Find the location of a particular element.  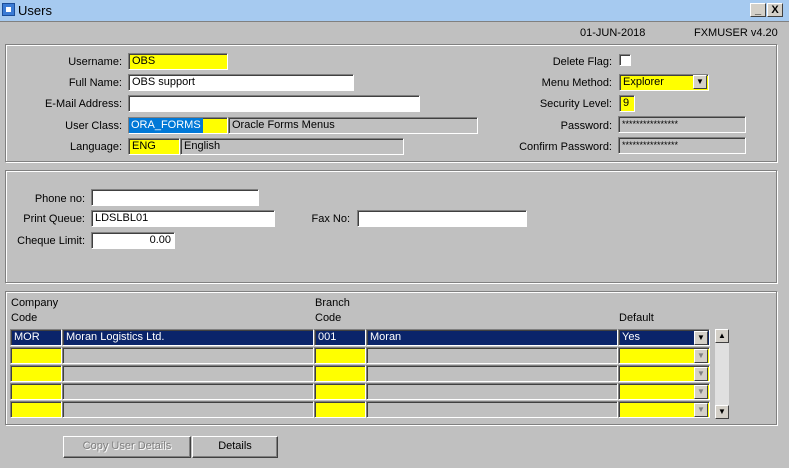

module-version: FXMUSER v4.20 is located at coordinates (736, 33).